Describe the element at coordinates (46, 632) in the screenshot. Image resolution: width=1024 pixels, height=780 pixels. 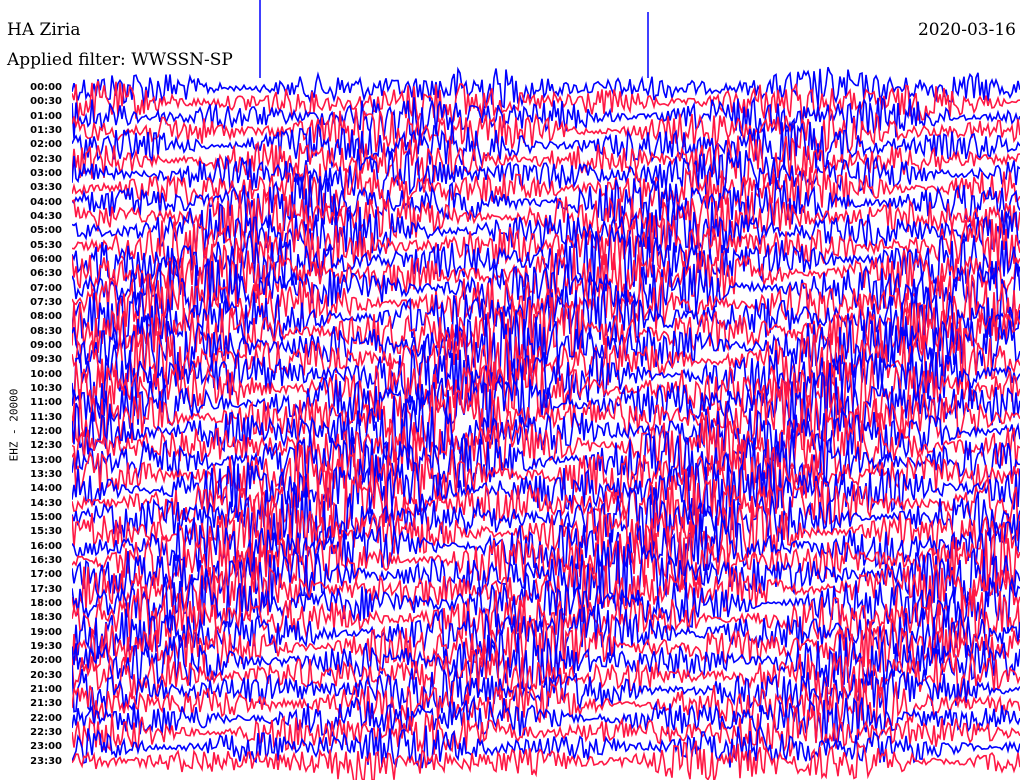
I see `time-tick-label: 19:00` at that location.